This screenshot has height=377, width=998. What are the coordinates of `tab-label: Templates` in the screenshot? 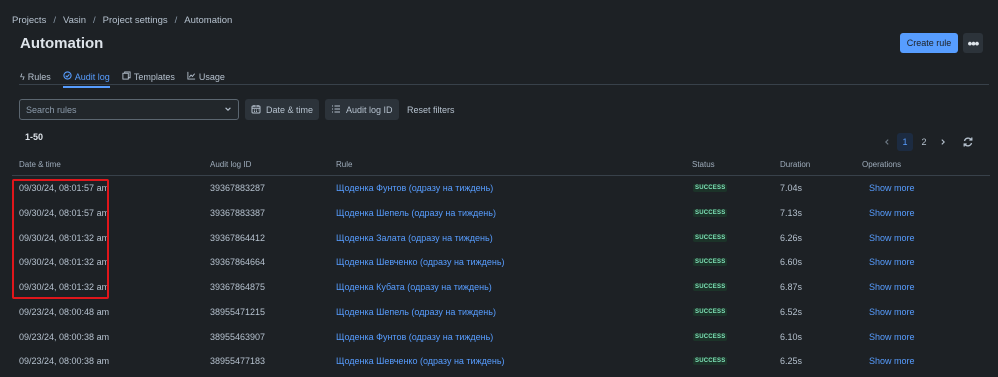 It's located at (154, 76).